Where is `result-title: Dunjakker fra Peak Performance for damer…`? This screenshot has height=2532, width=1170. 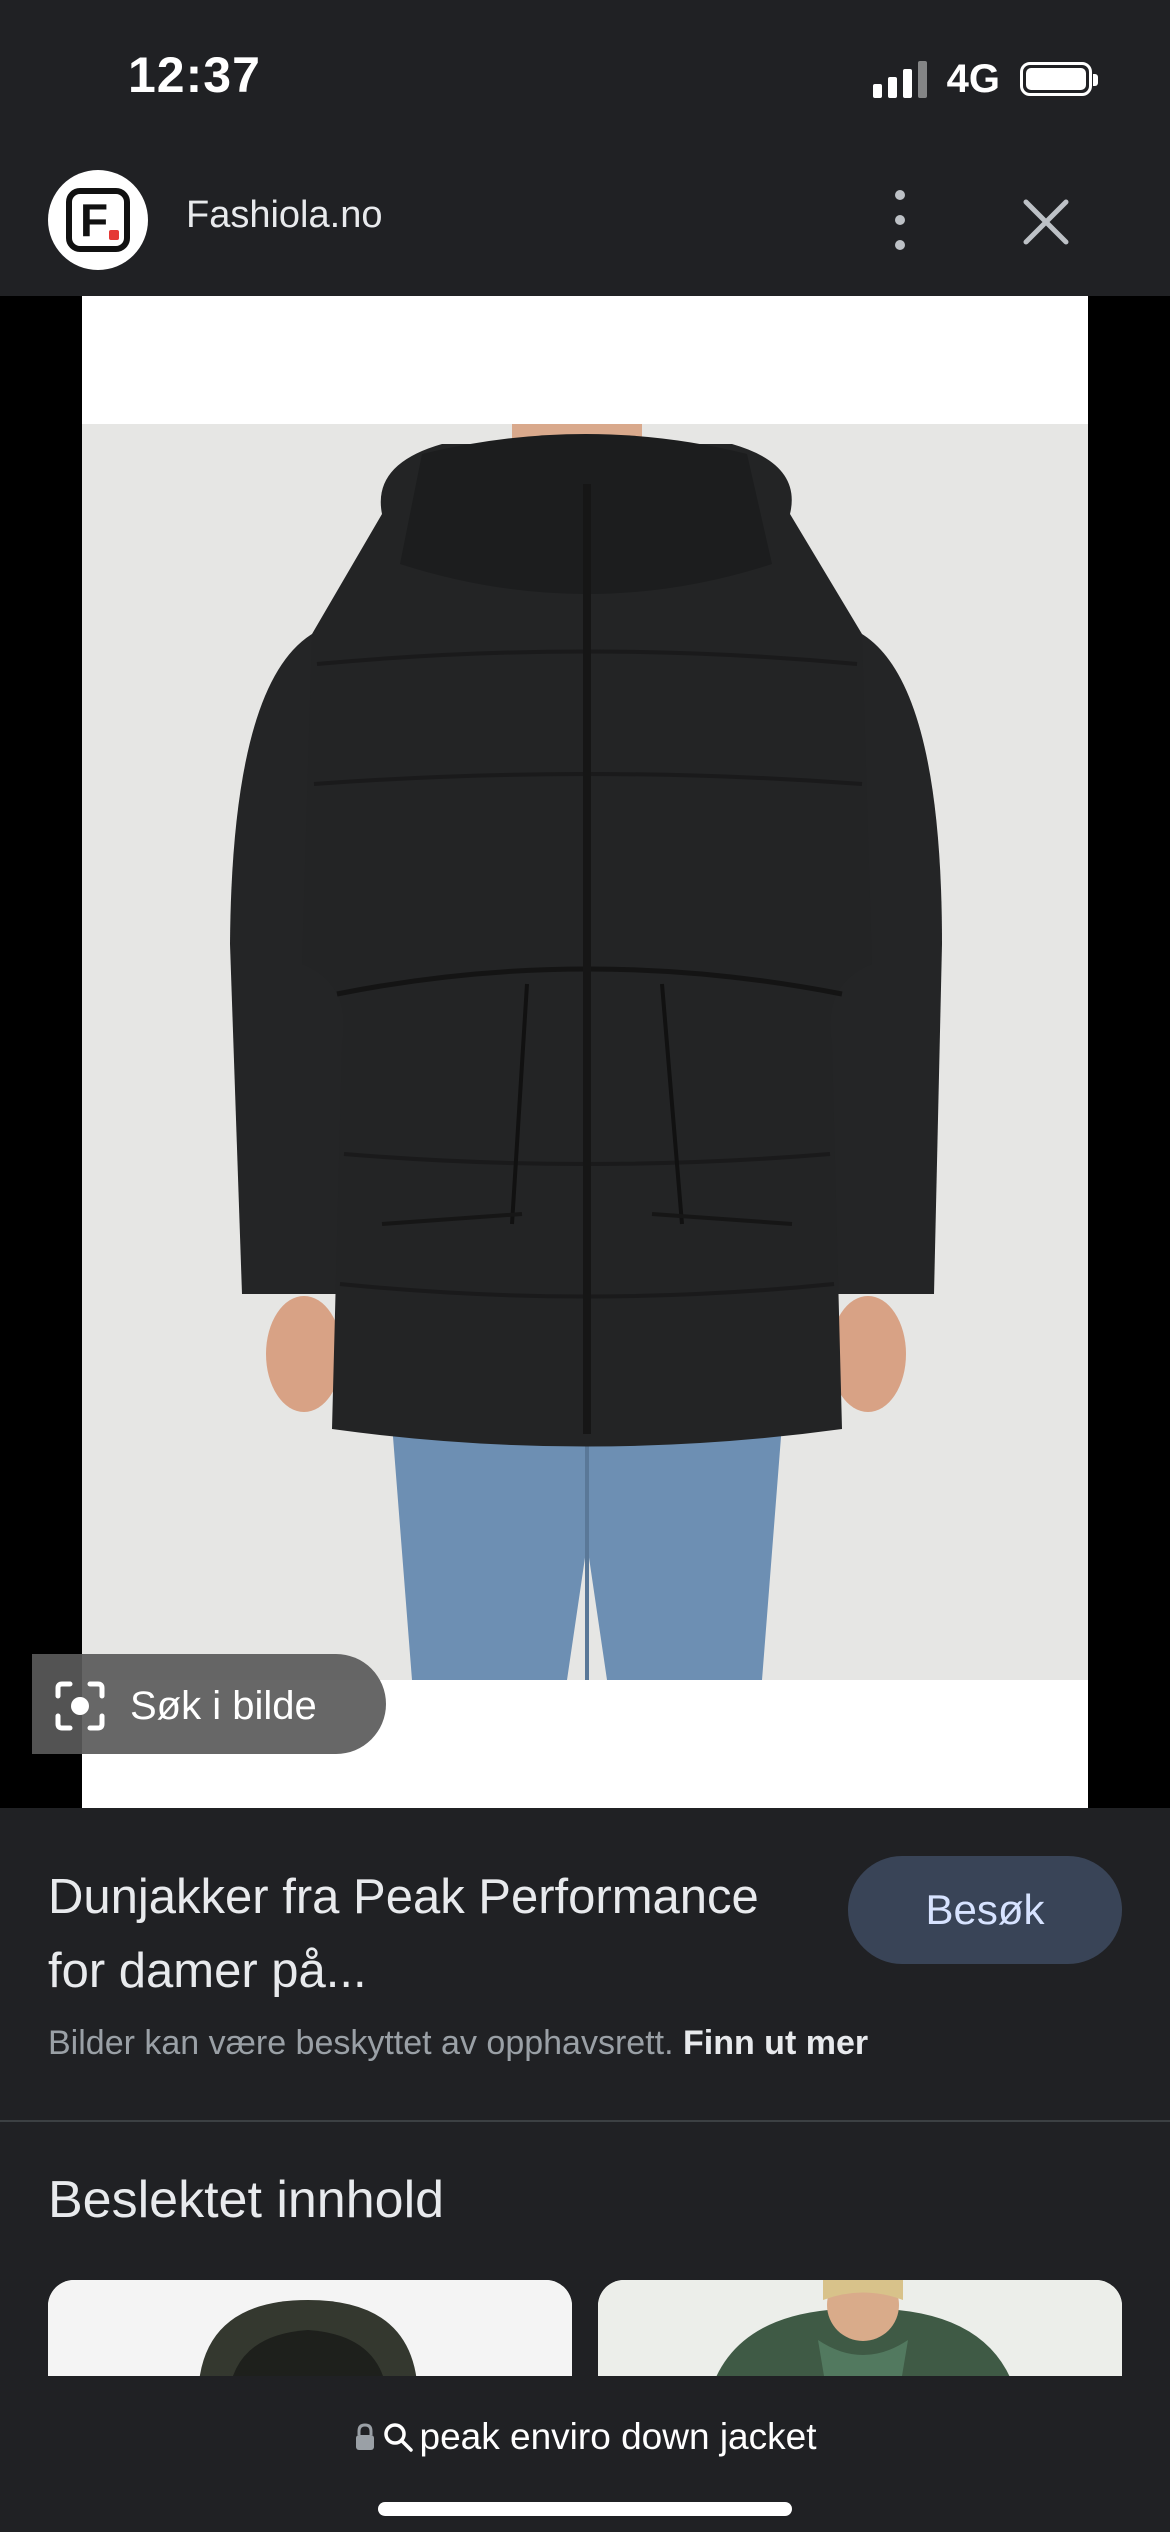 result-title: Dunjakker fra Peak Performance for damer… is located at coordinates (418, 1934).